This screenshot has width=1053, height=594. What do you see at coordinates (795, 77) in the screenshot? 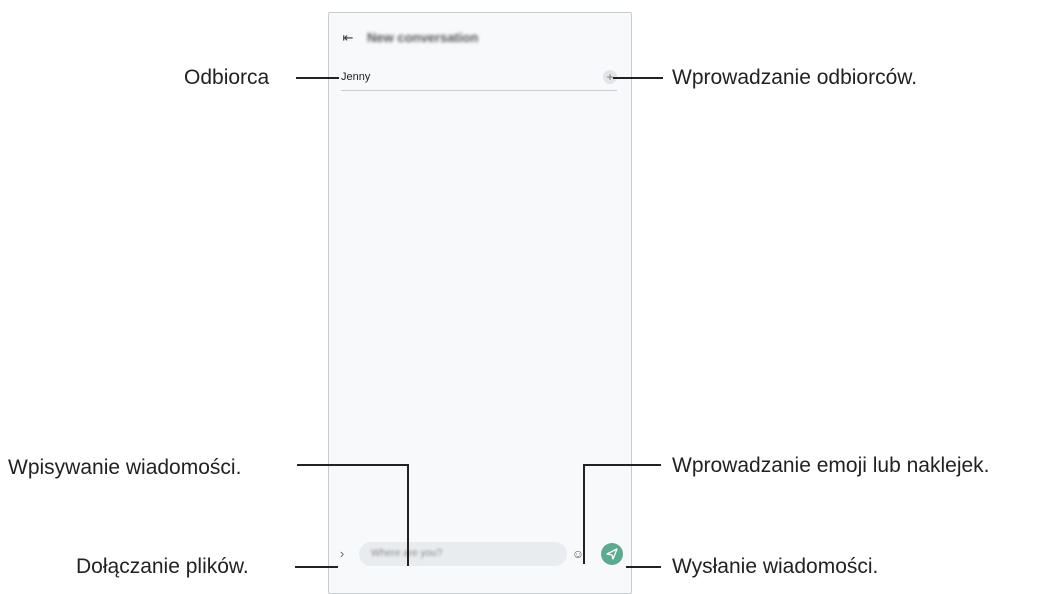
I see `callout-add-recipients: Wprowadzanie odbiorców.` at bounding box center [795, 77].